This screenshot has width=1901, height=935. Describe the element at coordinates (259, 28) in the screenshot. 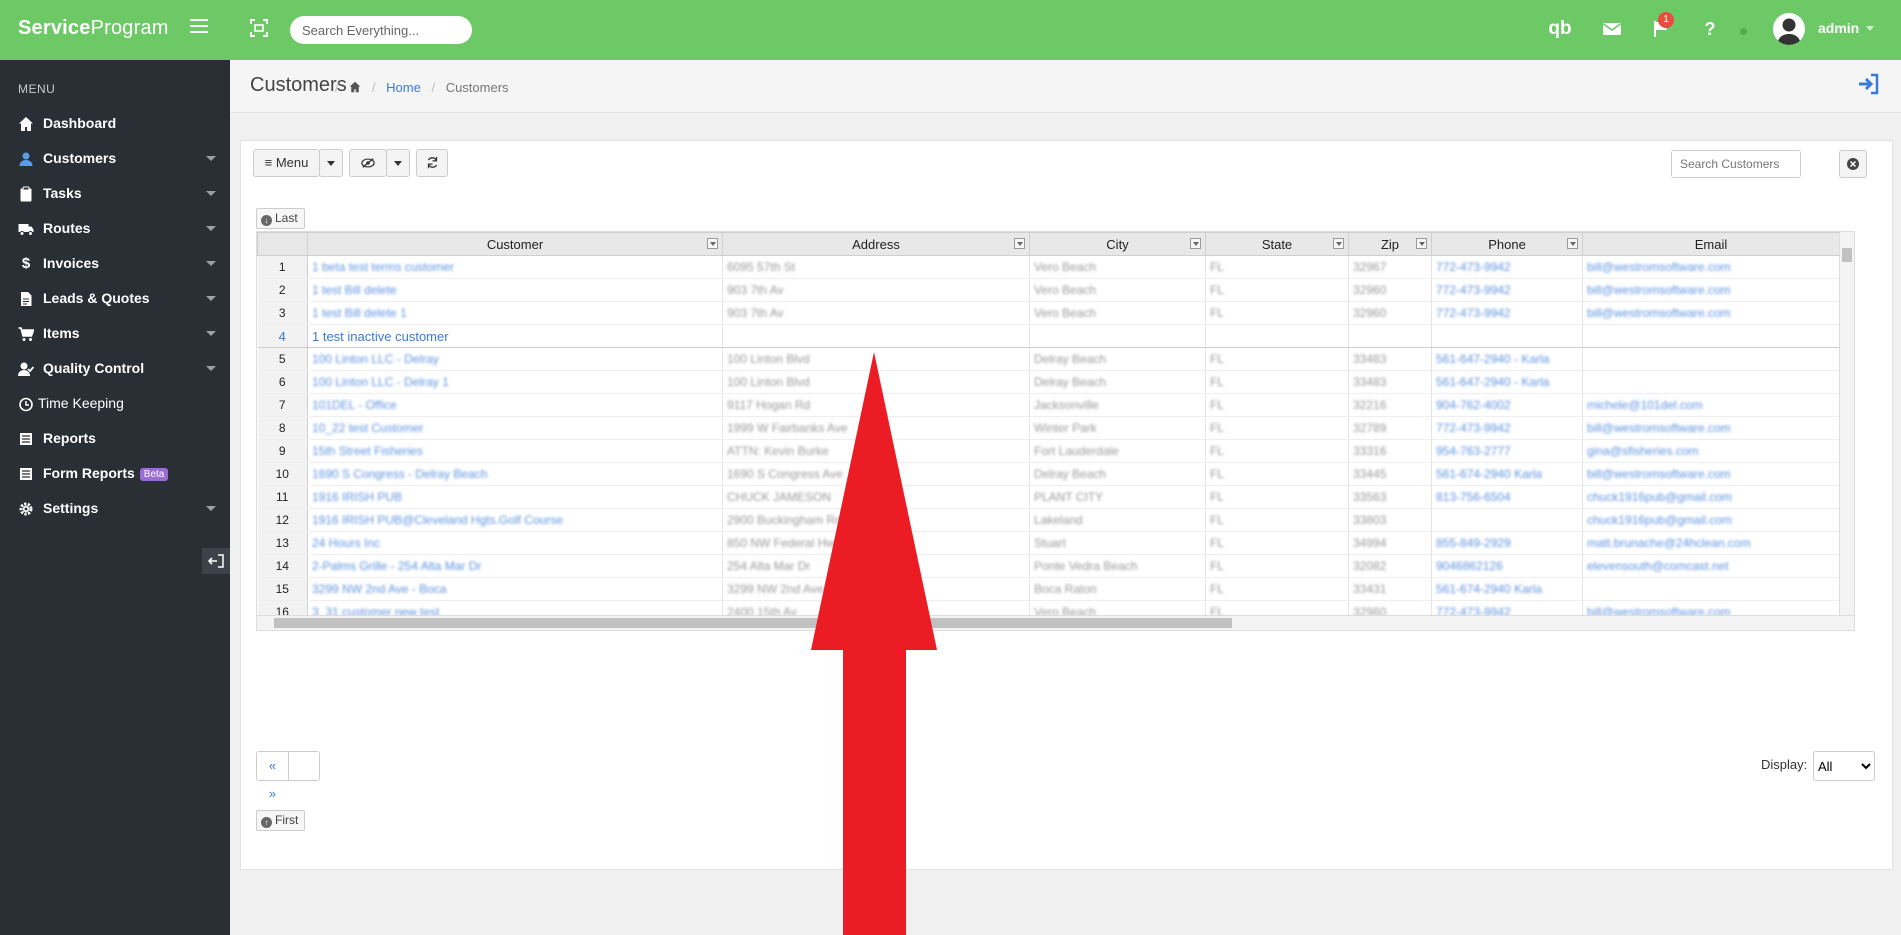

I see `fullscreen-icon` at that location.